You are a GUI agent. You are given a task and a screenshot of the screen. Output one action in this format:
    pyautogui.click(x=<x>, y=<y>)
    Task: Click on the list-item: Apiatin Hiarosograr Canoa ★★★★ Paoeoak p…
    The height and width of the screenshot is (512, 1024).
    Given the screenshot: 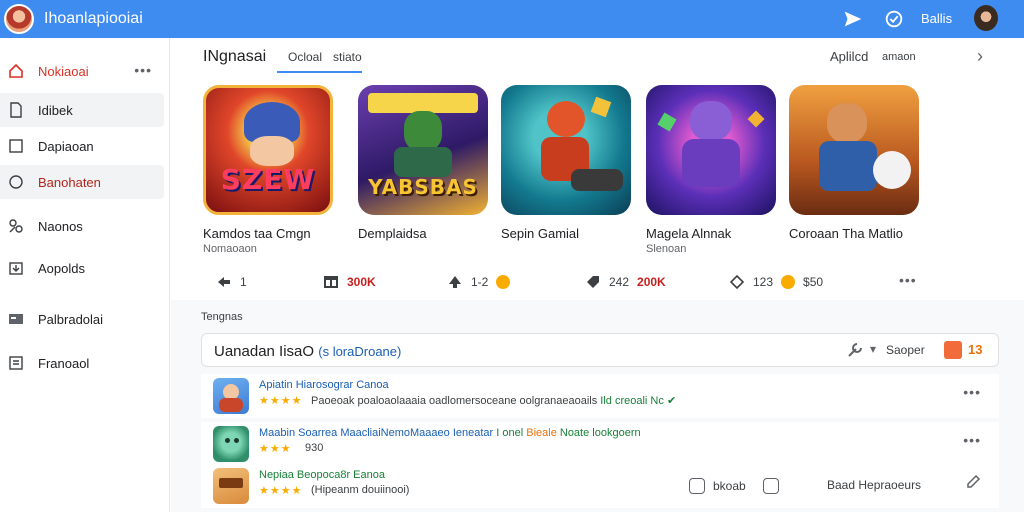 What is the action you would take?
    pyautogui.click(x=600, y=396)
    